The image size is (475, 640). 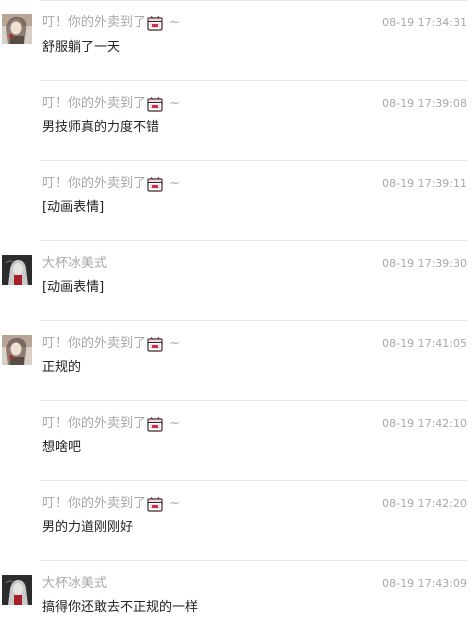 I want to click on message-timestamp: 08-19 17:39:11, so click(x=424, y=183).